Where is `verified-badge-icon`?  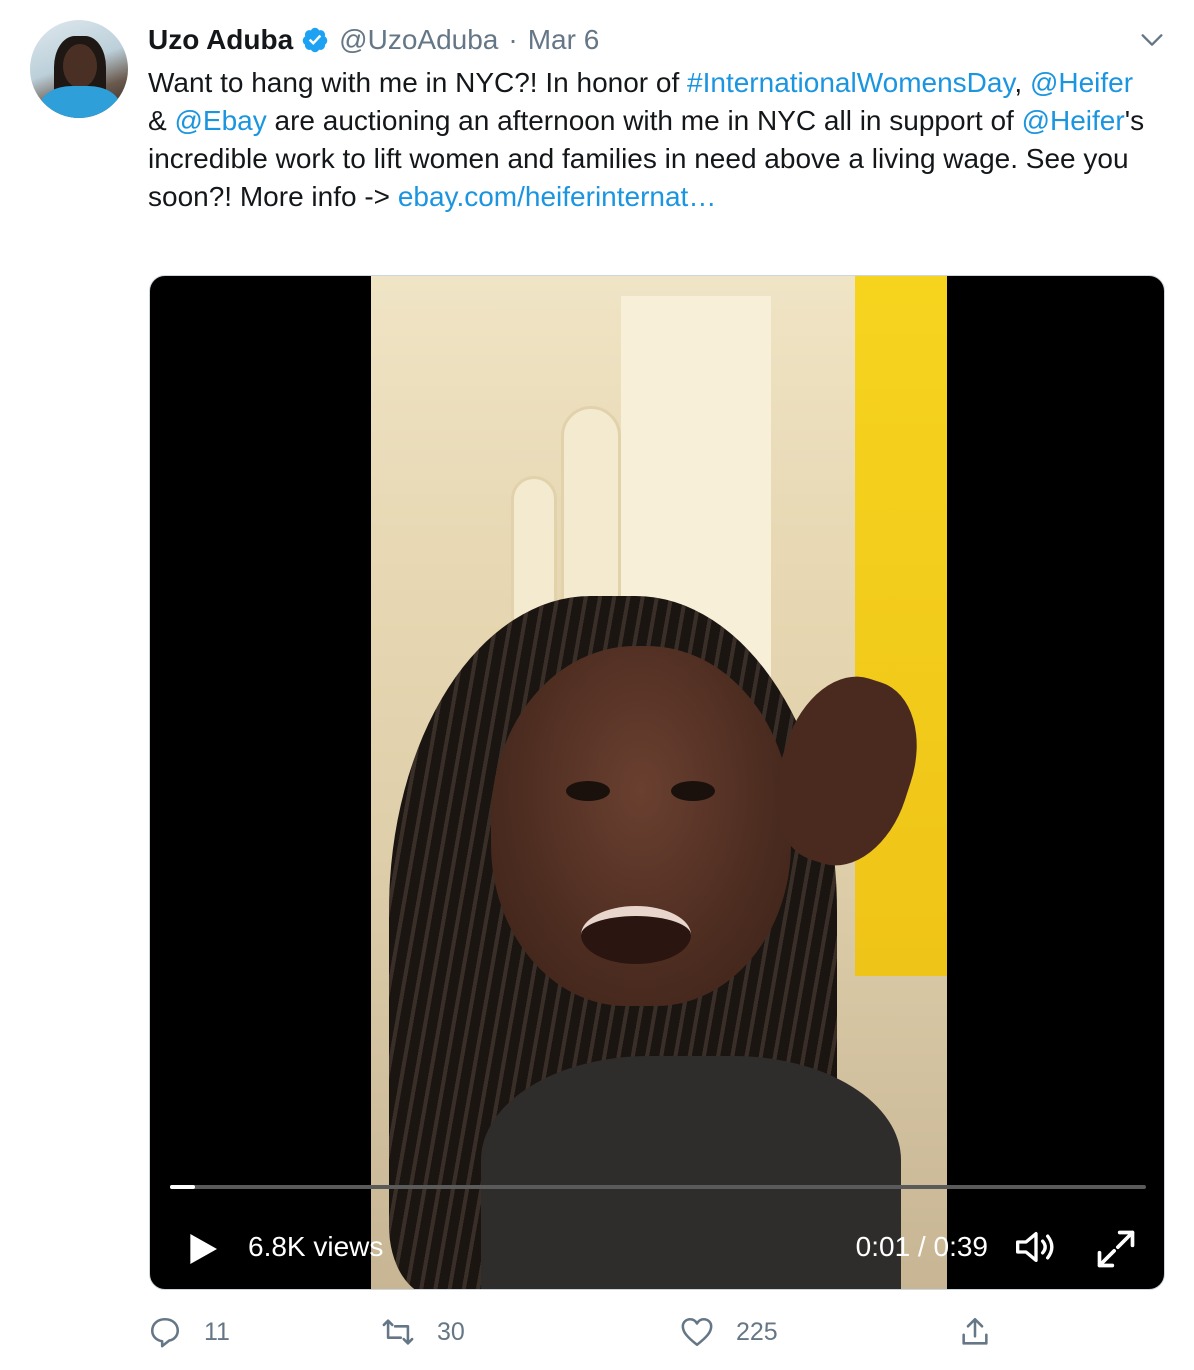 verified-badge-icon is located at coordinates (315, 40).